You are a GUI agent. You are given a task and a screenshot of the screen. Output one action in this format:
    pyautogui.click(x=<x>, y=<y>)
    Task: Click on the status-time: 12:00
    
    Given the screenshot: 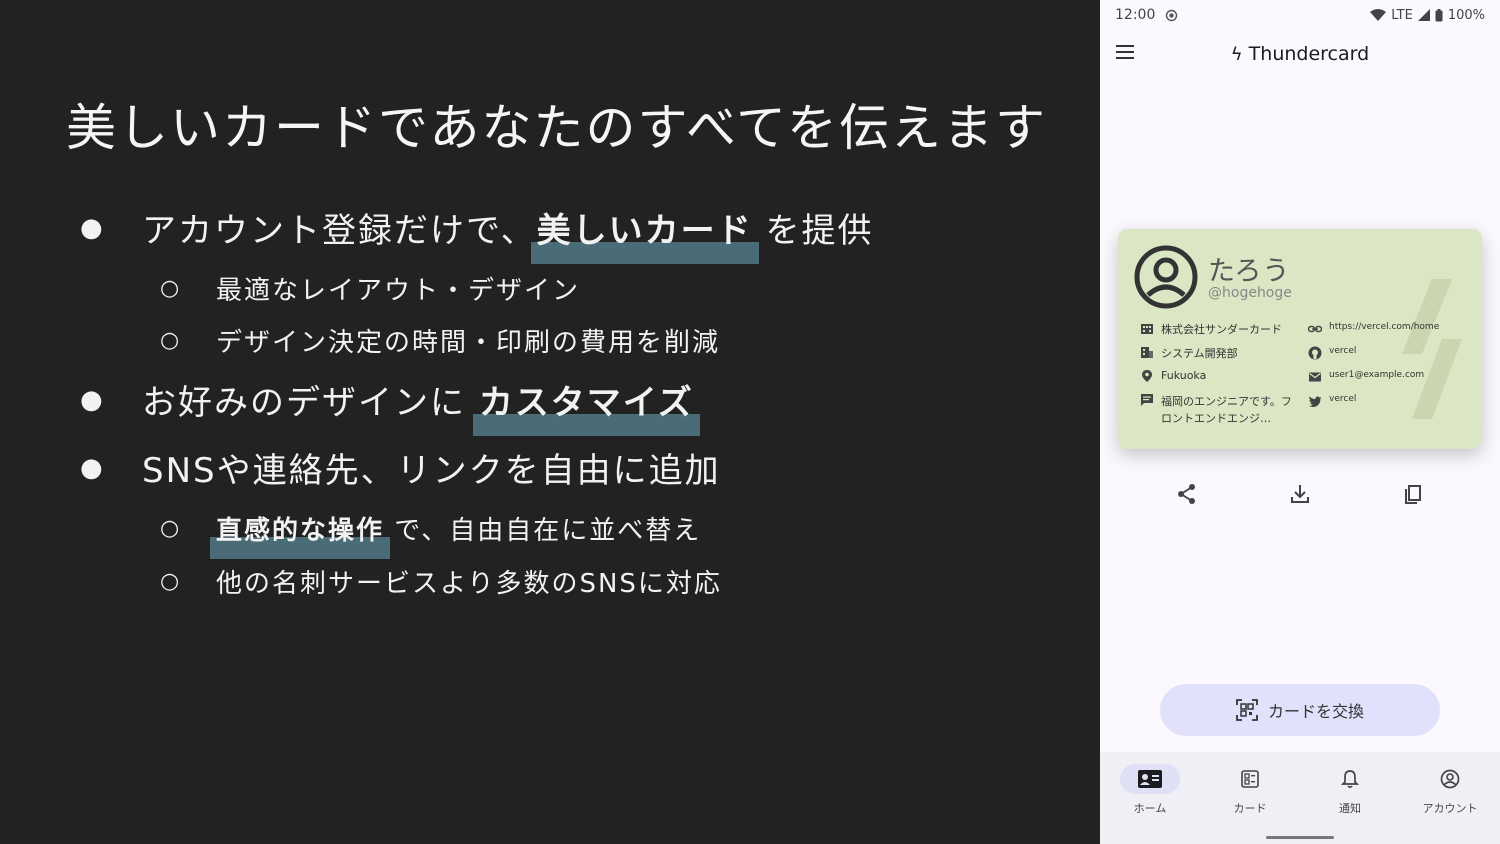 What is the action you would take?
    pyautogui.click(x=1135, y=15)
    